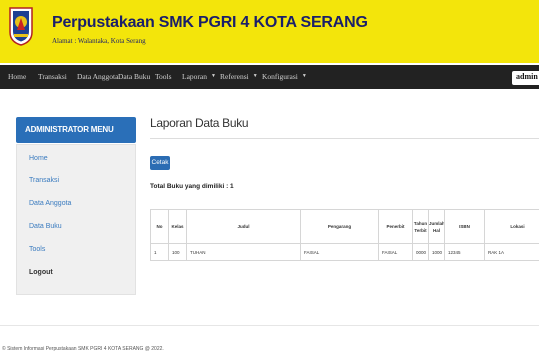  I want to click on nav-tools-label: Tools, so click(163, 76).